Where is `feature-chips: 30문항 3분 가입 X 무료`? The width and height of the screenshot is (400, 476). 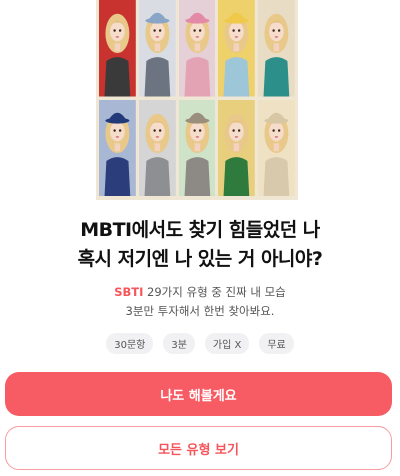 feature-chips: 30문항 3분 가입 X 무료 is located at coordinates (200, 343).